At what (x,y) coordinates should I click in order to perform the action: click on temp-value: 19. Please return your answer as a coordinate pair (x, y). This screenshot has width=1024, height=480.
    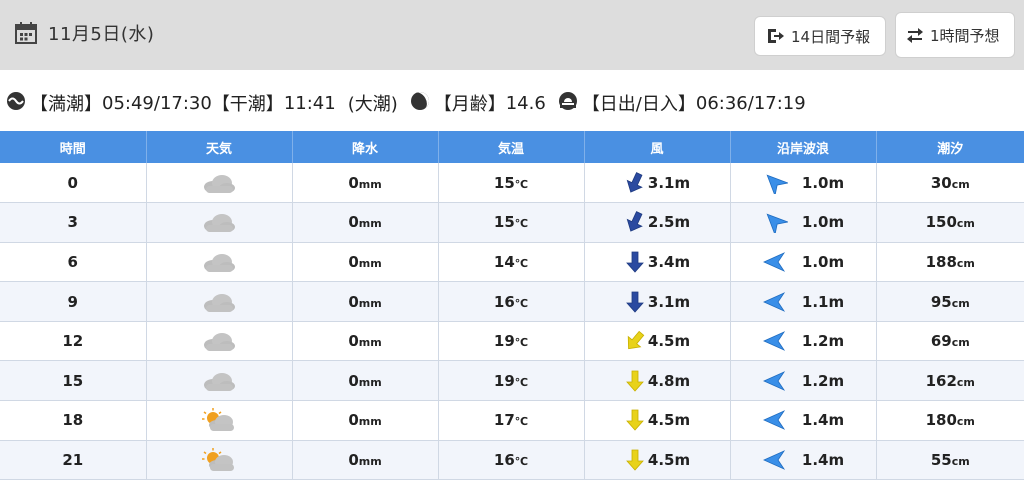
    Looking at the image, I should click on (504, 380).